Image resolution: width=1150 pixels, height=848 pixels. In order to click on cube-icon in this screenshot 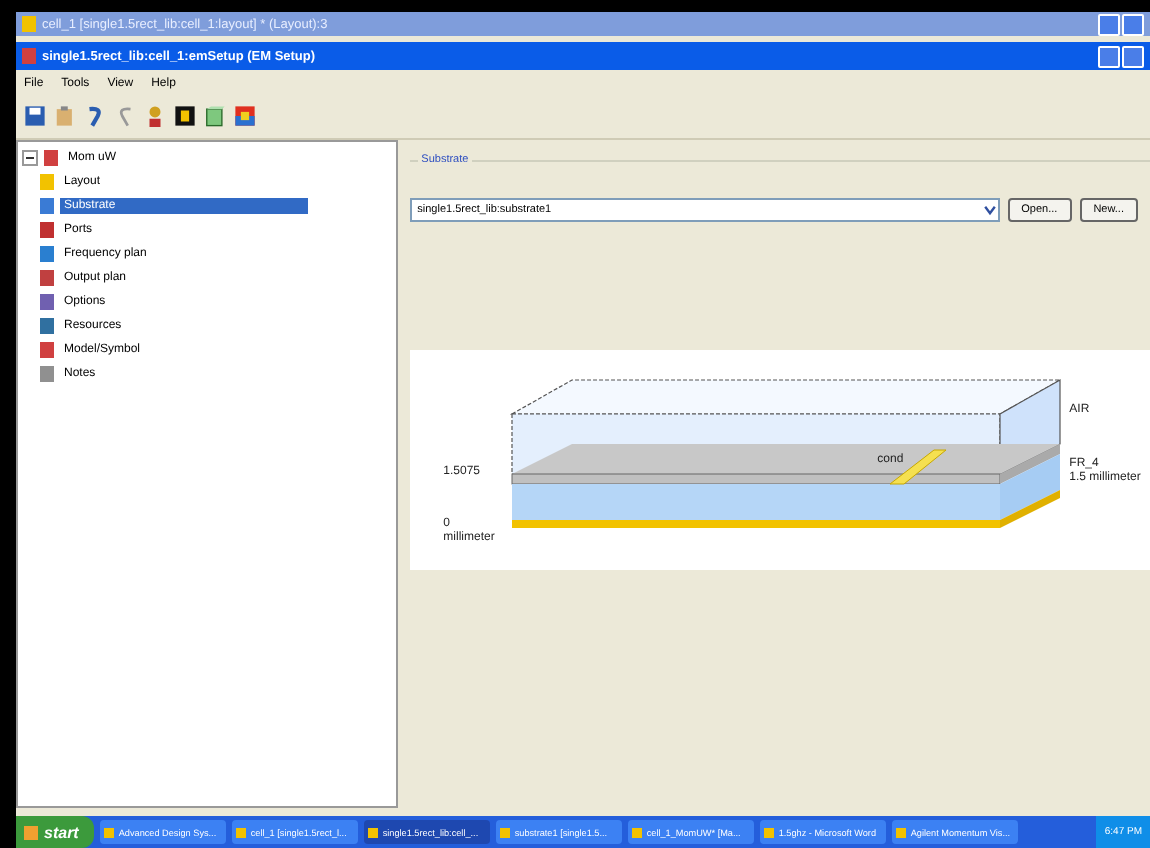, I will do `click(215, 116)`.